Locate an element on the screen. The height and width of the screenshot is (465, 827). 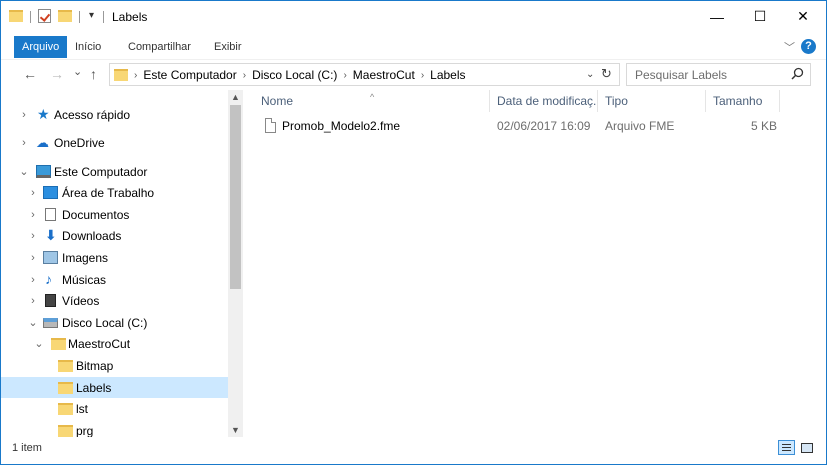
drive-icon is located at coordinates (50, 322).